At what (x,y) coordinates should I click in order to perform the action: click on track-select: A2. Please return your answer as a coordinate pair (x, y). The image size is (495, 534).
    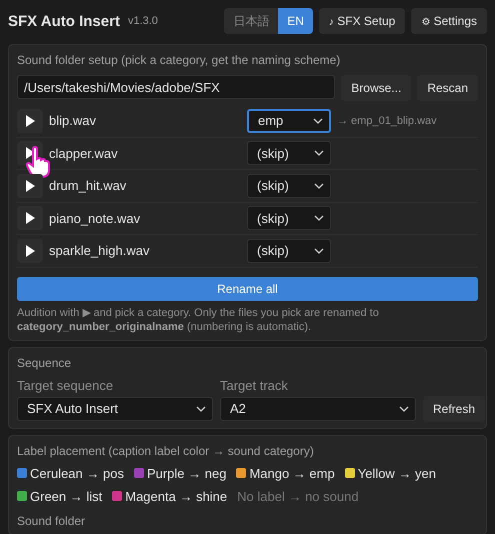
    Looking at the image, I should click on (318, 408).